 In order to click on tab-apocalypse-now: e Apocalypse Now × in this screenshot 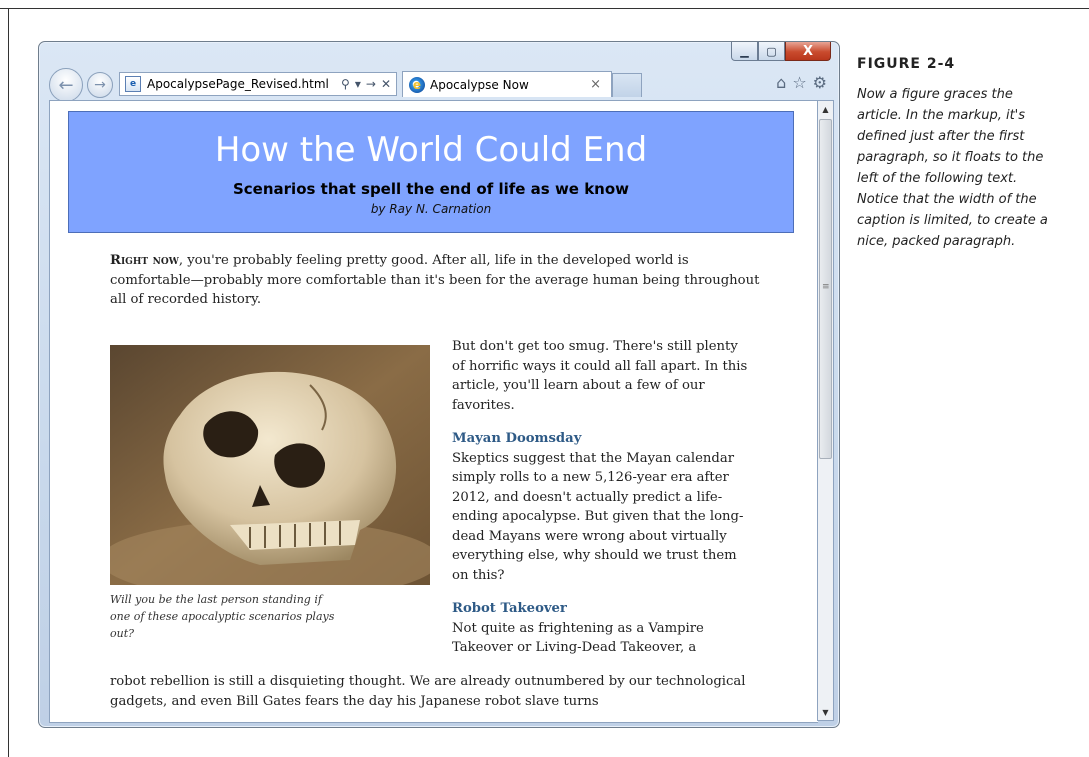, I will do `click(507, 84)`.